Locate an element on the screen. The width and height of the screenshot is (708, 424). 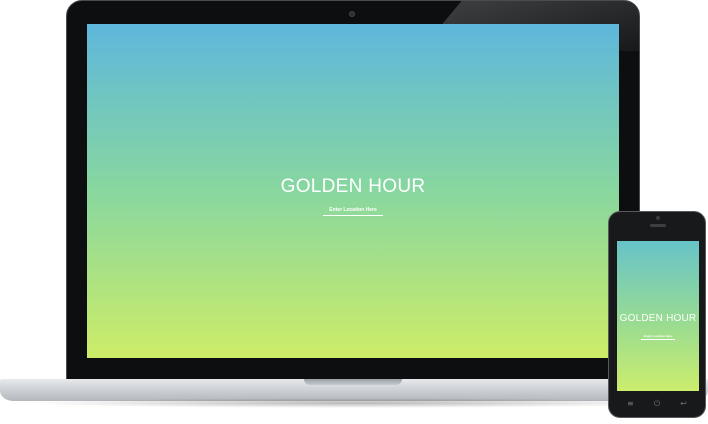
phone-enter-location-link: Enter Location Here is located at coordinates (658, 337).